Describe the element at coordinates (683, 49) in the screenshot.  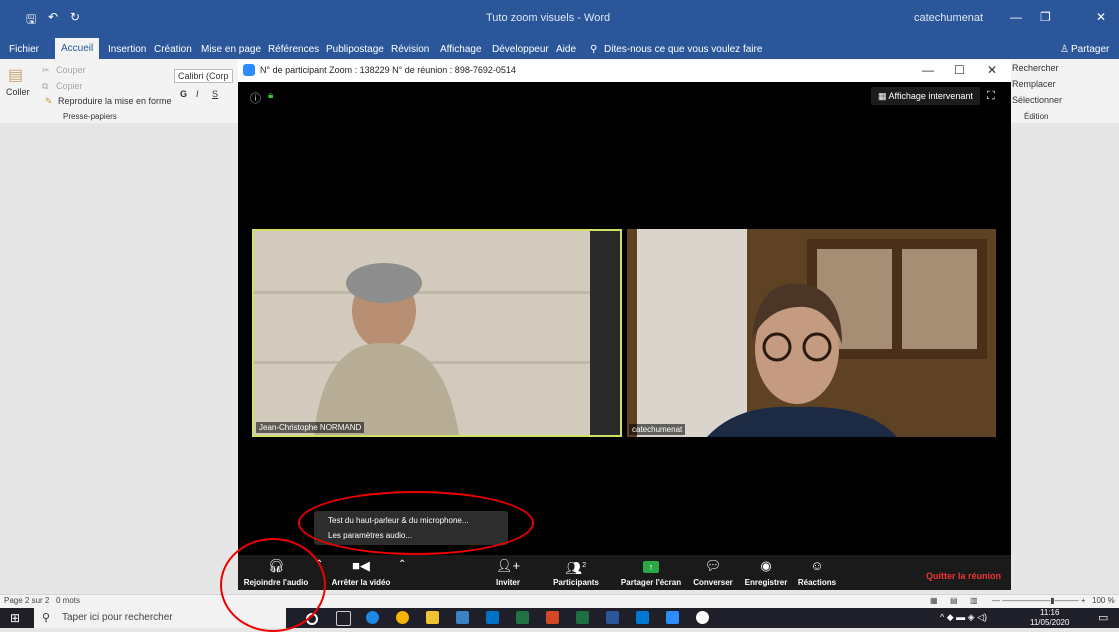
I see `tell-me-field: Dites-nous ce que vous voulez faire` at that location.